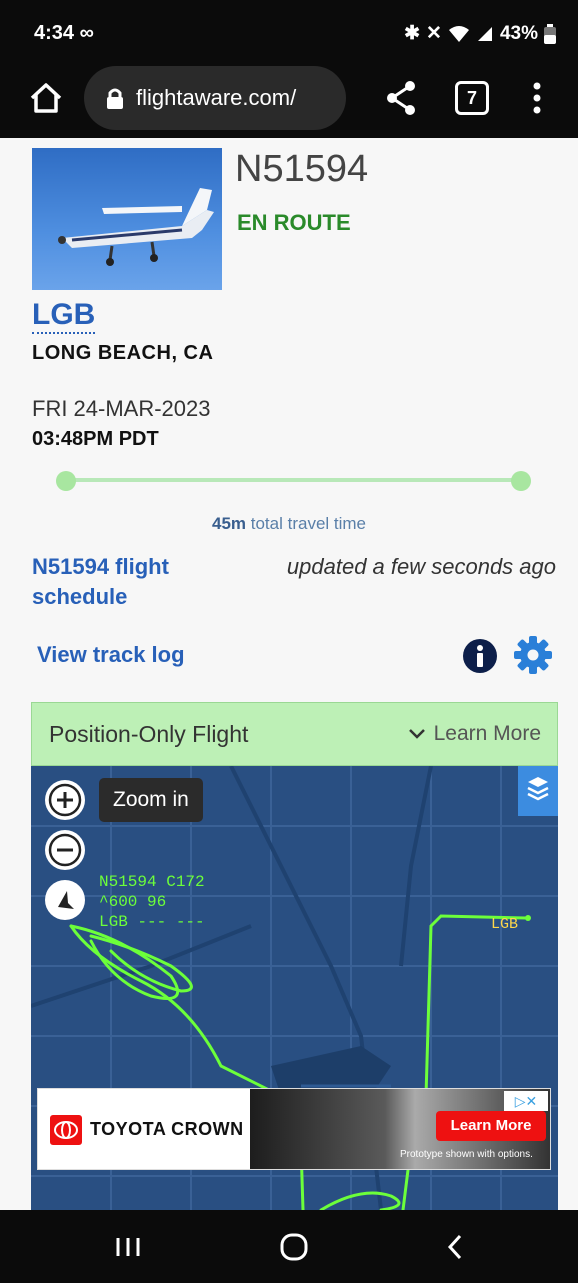  I want to click on minus-icon, so click(65, 850).